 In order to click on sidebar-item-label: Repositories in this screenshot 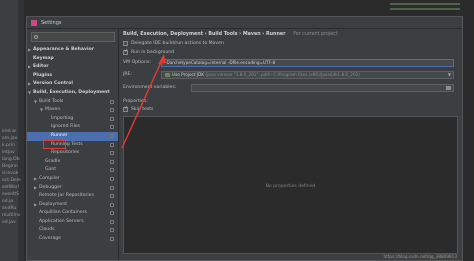, I will do `click(65, 153)`.